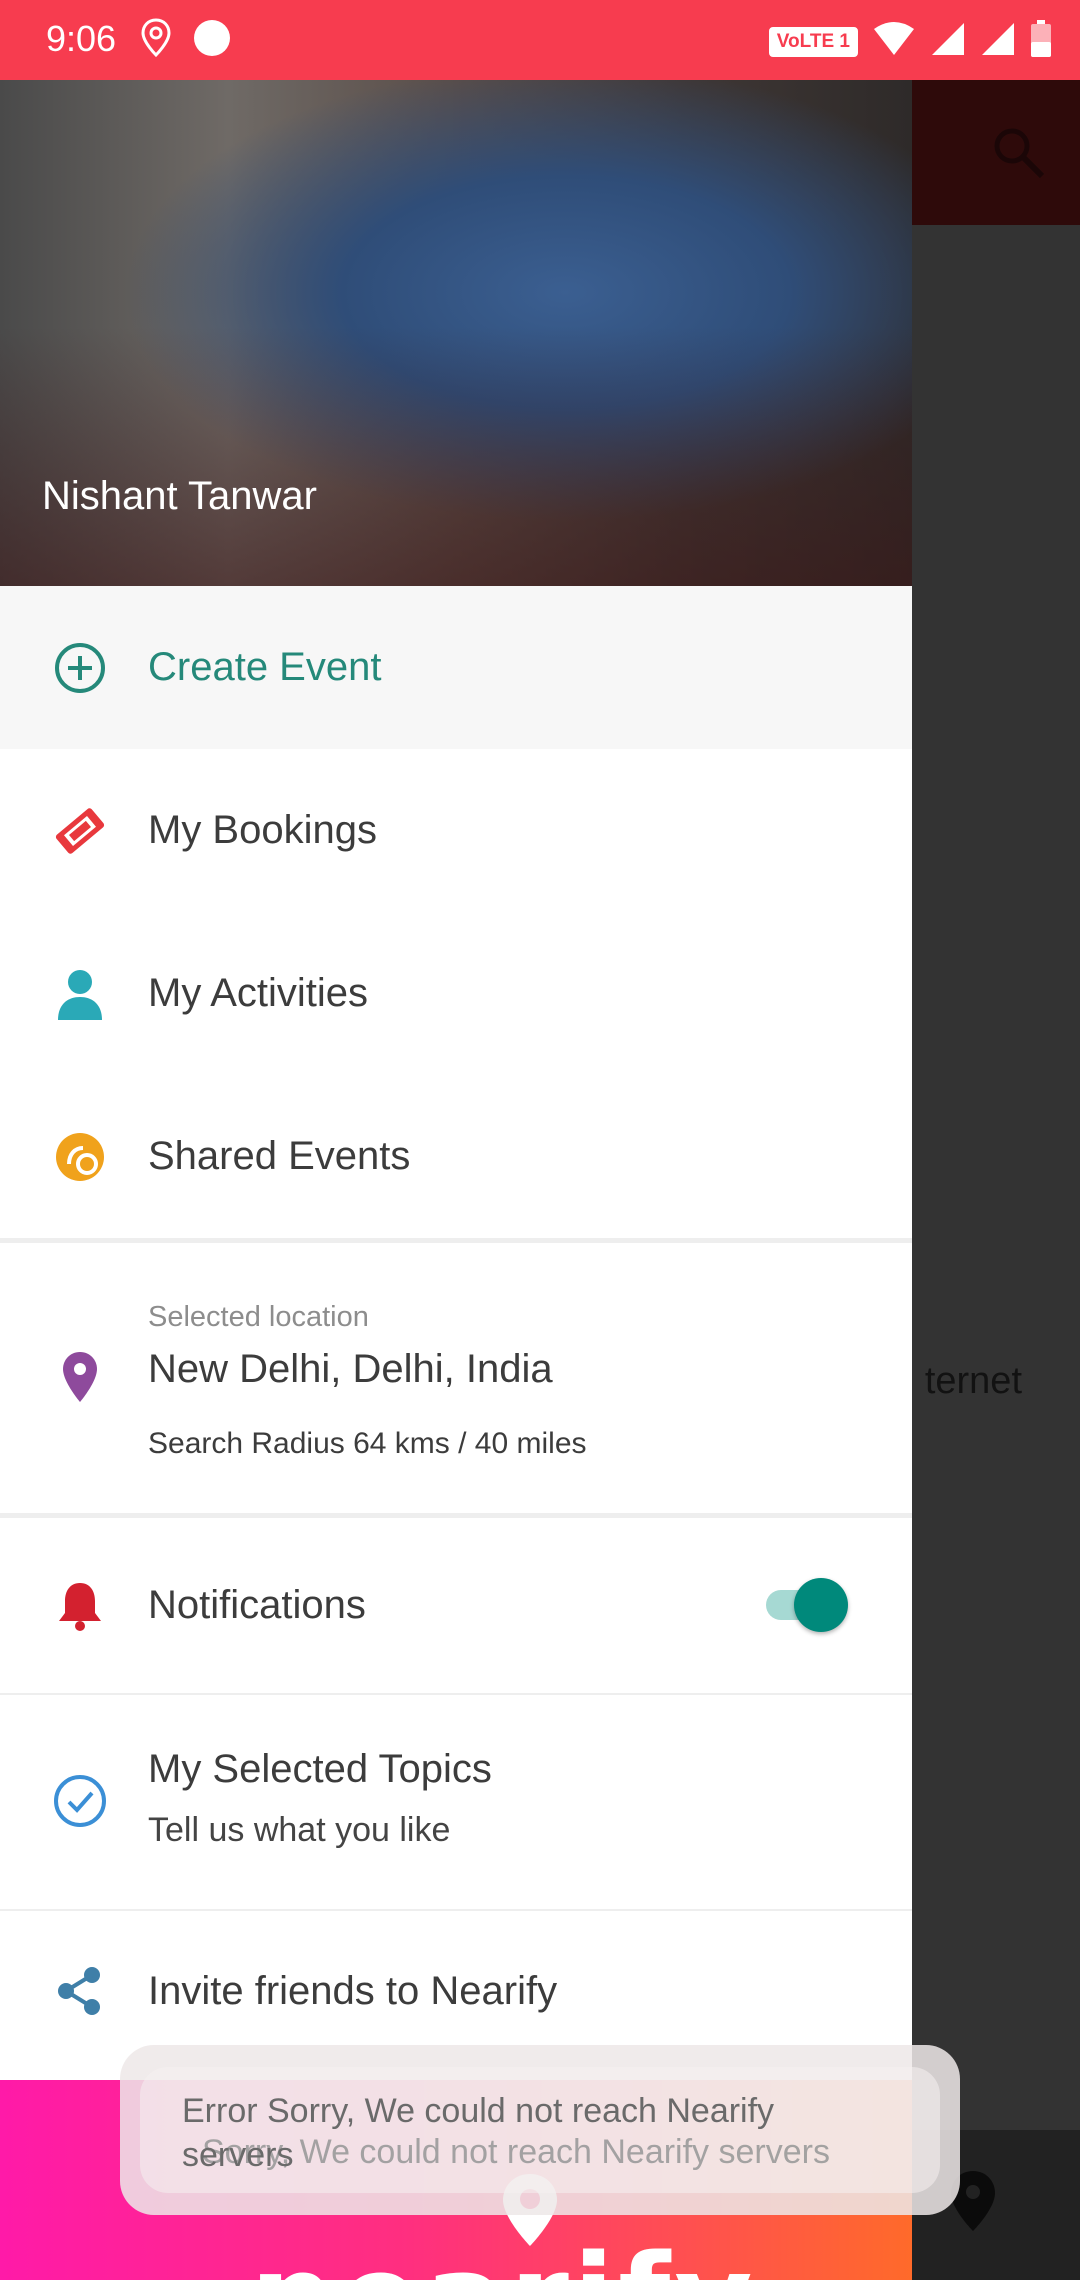  What do you see at coordinates (821, 1605) in the screenshot?
I see `toggle-thumb` at bounding box center [821, 1605].